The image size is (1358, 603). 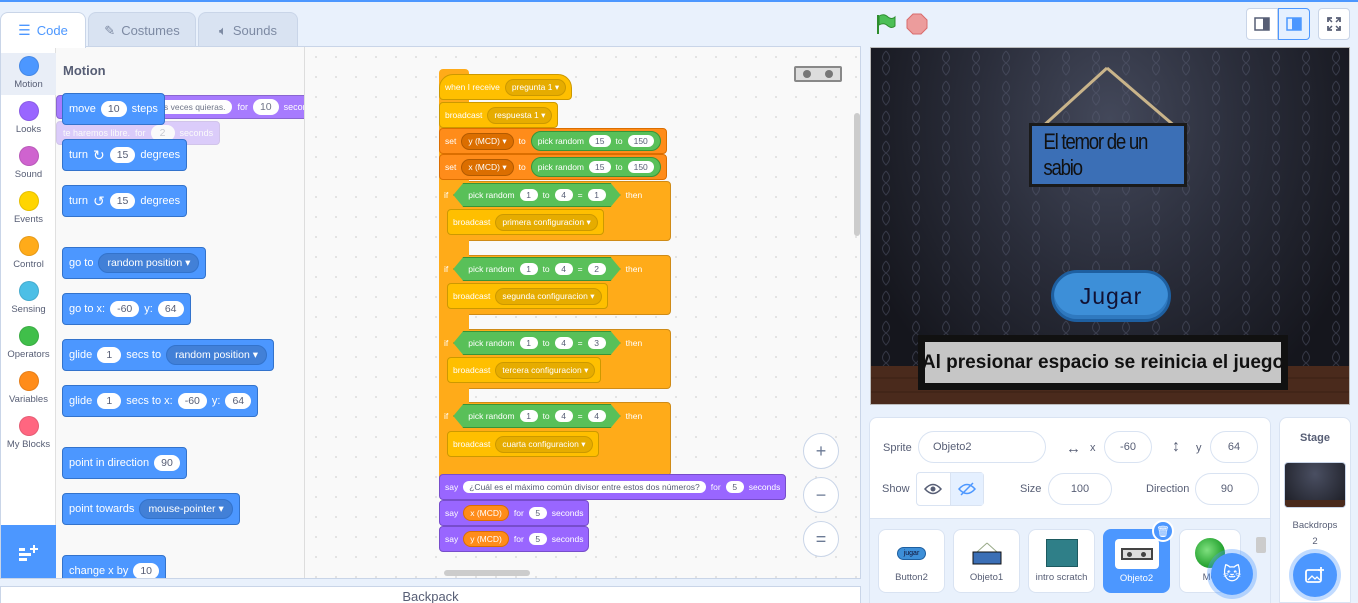 I want to click on if-header-4: if pick random 1 to 4 = 4 then, so click(x=543, y=416).